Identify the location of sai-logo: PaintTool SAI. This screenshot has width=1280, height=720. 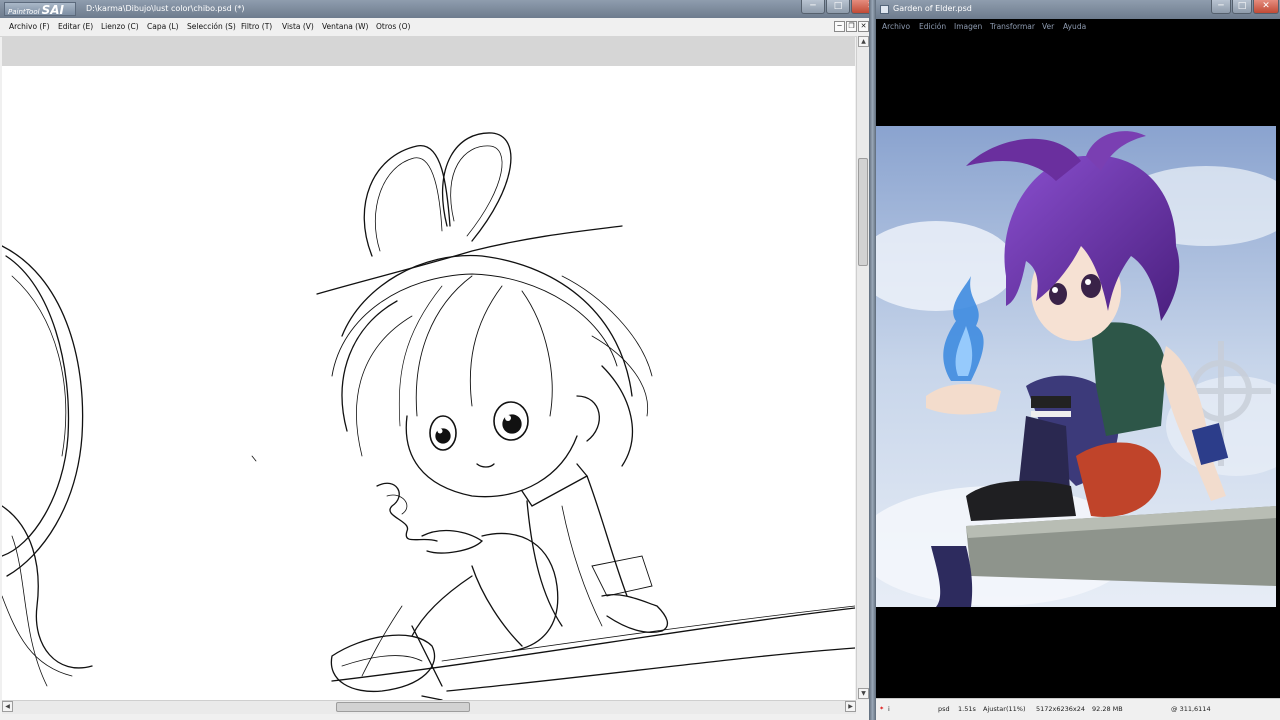
(40, 9).